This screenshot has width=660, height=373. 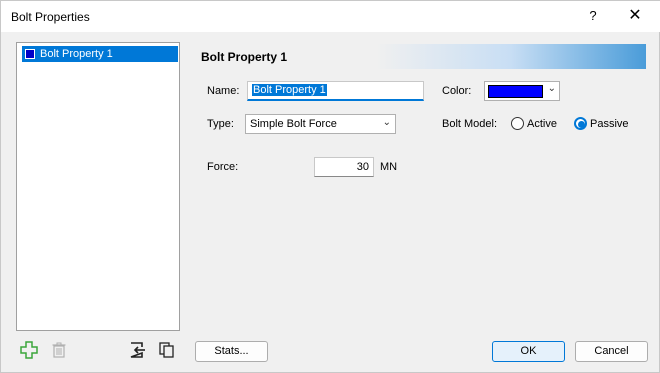 What do you see at coordinates (611, 351) in the screenshot?
I see `cancel-button: Cancel` at bounding box center [611, 351].